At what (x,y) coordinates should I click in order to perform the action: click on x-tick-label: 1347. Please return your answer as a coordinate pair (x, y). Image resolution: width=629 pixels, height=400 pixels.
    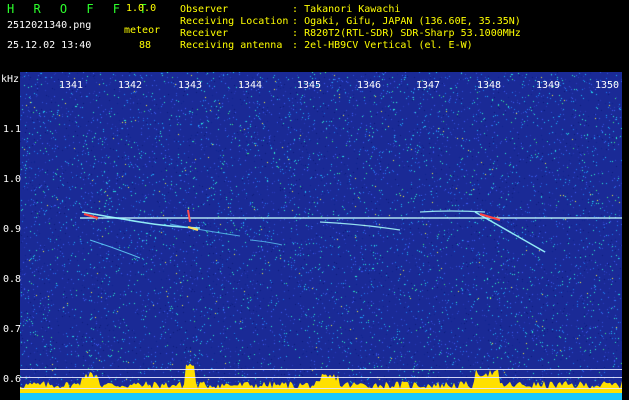
    Looking at the image, I should click on (428, 85).